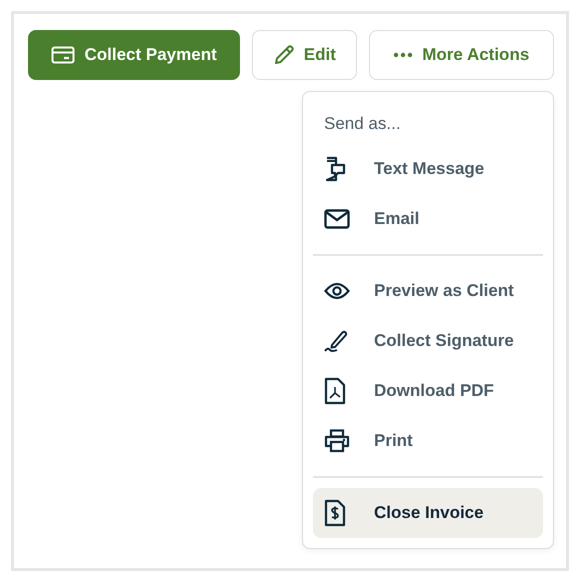  I want to click on menu-item: Print, so click(428, 441).